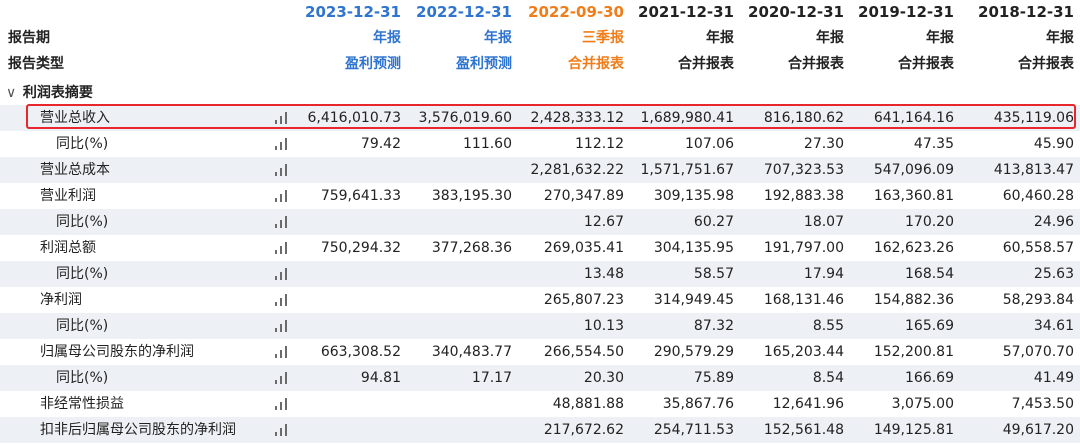 Image resolution: width=1080 pixels, height=448 pixels. Describe the element at coordinates (82, 404) in the screenshot. I see `row-label: 非经常性损益` at that location.